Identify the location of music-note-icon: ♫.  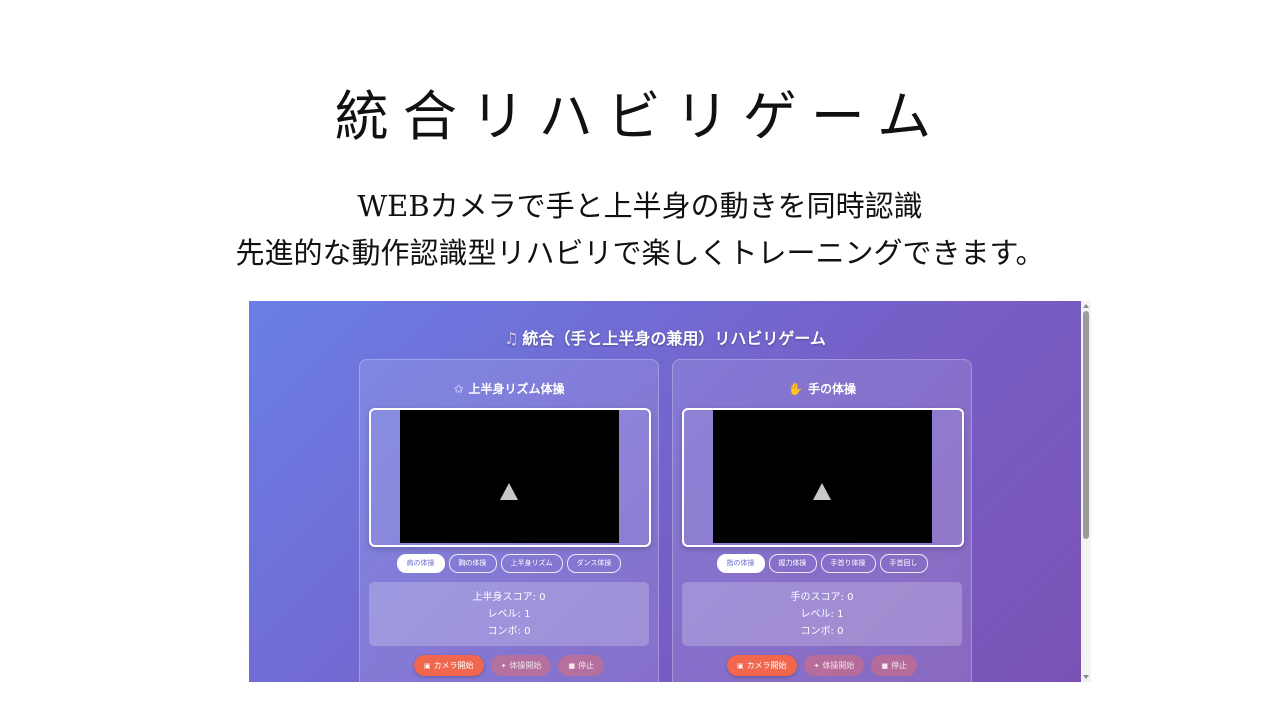
(511, 338).